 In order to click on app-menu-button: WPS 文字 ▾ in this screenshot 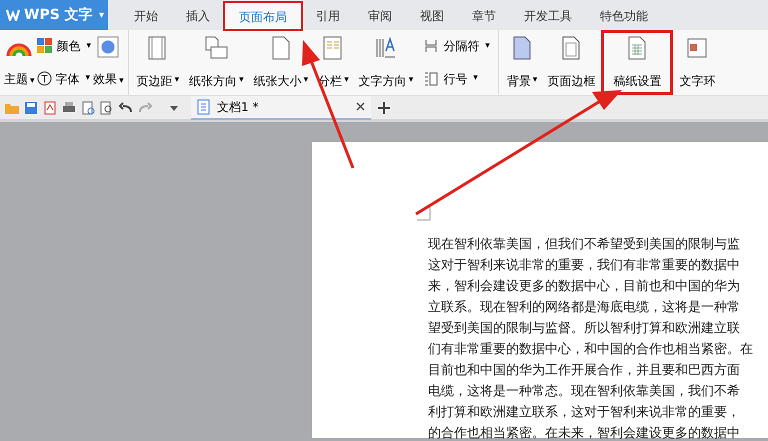, I will do `click(54, 15)`.